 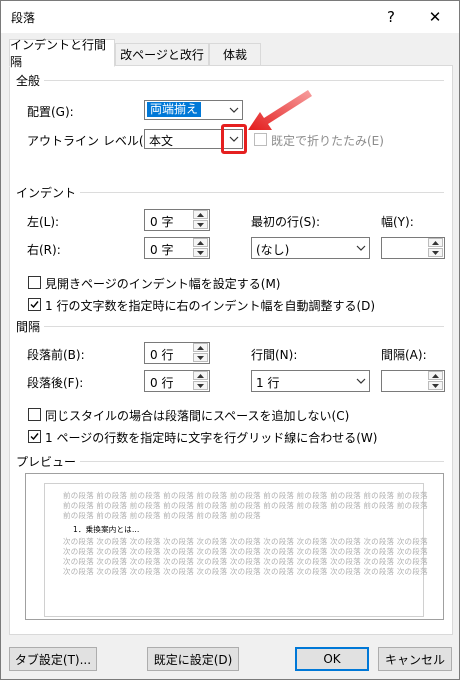 I want to click on alignment-value: 両端揃え, so click(x=174, y=109).